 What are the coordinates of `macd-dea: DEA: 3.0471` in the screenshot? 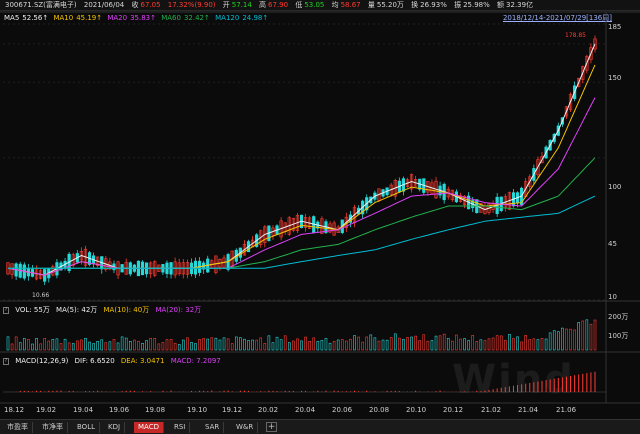 It's located at (142, 361).